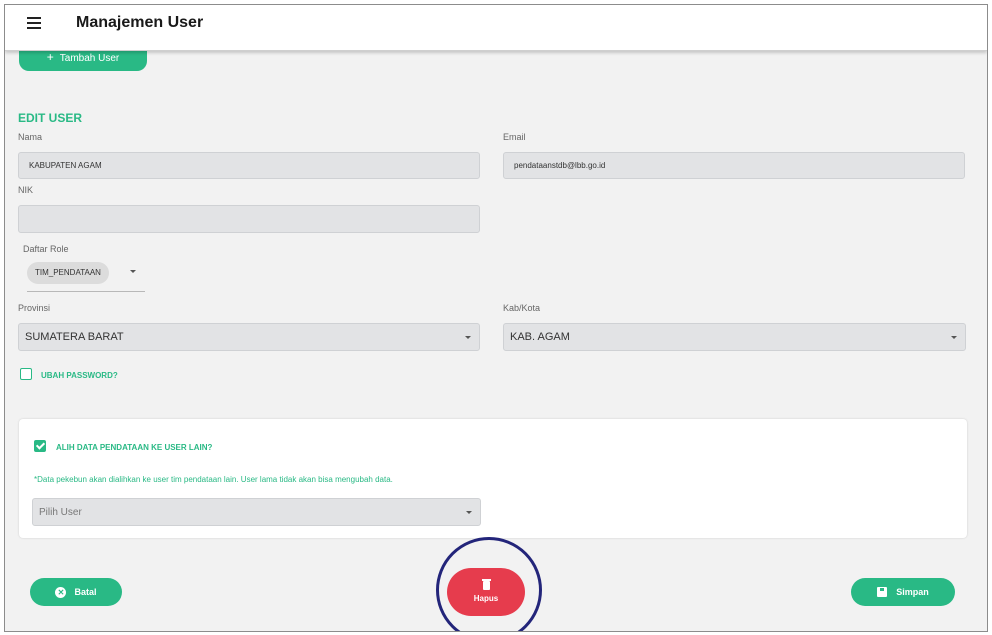 This screenshot has width=992, height=635. Describe the element at coordinates (46, 249) in the screenshot. I see `role-label: Daftar Role` at that location.